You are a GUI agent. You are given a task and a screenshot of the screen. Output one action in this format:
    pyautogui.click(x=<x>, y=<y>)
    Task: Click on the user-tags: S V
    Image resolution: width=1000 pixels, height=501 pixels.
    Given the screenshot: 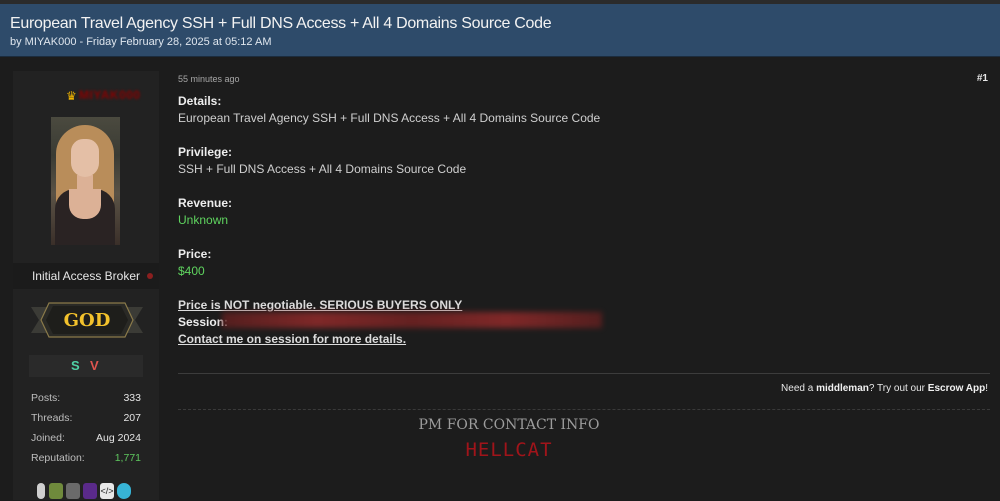 What is the action you would take?
    pyautogui.click(x=86, y=366)
    